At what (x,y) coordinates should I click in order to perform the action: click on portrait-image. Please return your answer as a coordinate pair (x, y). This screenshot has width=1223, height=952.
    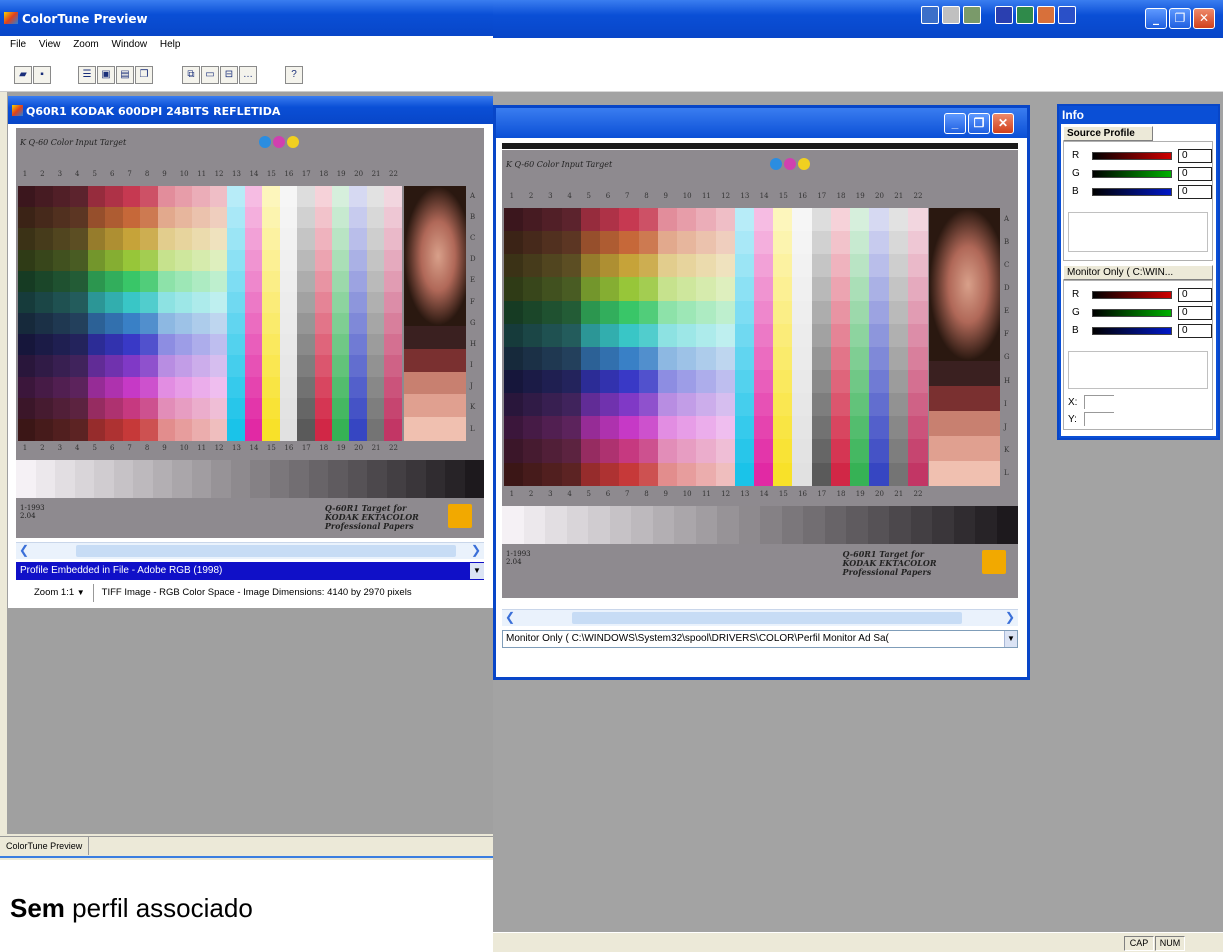
    Looking at the image, I should click on (434, 256).